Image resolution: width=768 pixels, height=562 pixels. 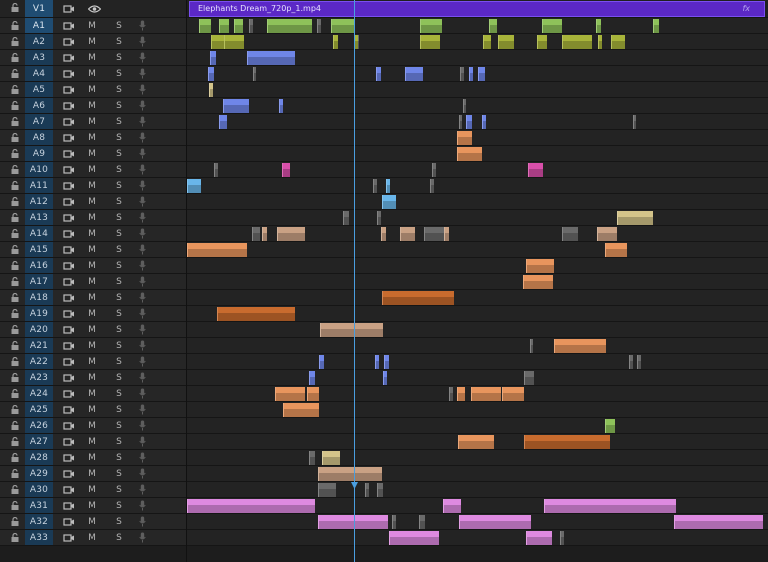 I want to click on track-label: A11, so click(x=39, y=185).